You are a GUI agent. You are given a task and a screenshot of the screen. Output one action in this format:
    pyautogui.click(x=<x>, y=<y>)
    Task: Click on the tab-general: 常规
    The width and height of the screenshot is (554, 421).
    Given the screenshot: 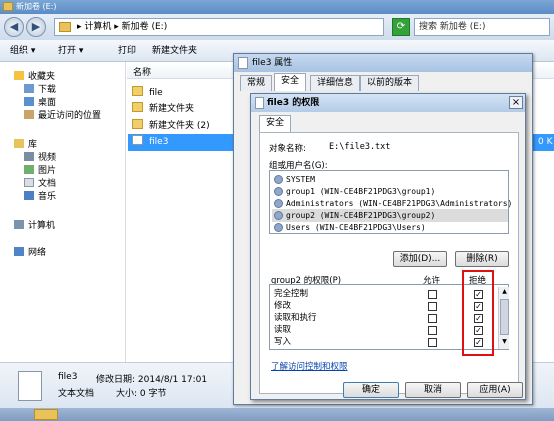 What is the action you would take?
    pyautogui.click(x=256, y=83)
    